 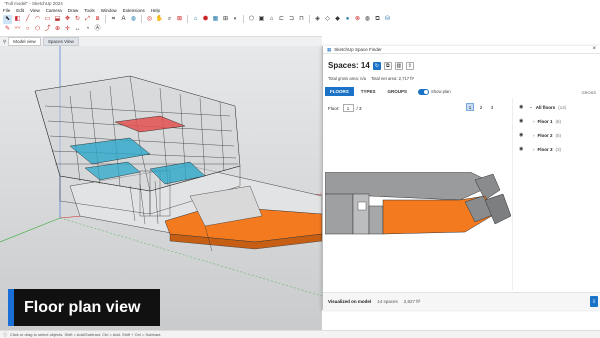 I want to click on area-type-label: GROSS, so click(x=589, y=92).